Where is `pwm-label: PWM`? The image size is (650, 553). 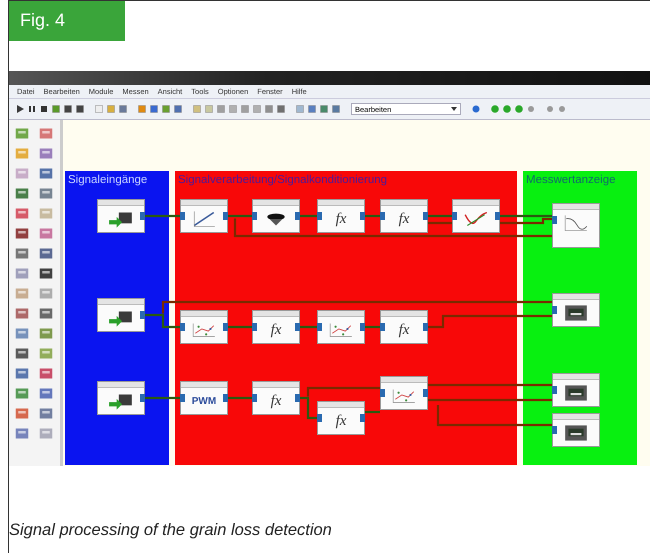
pwm-label: PWM is located at coordinates (204, 401).